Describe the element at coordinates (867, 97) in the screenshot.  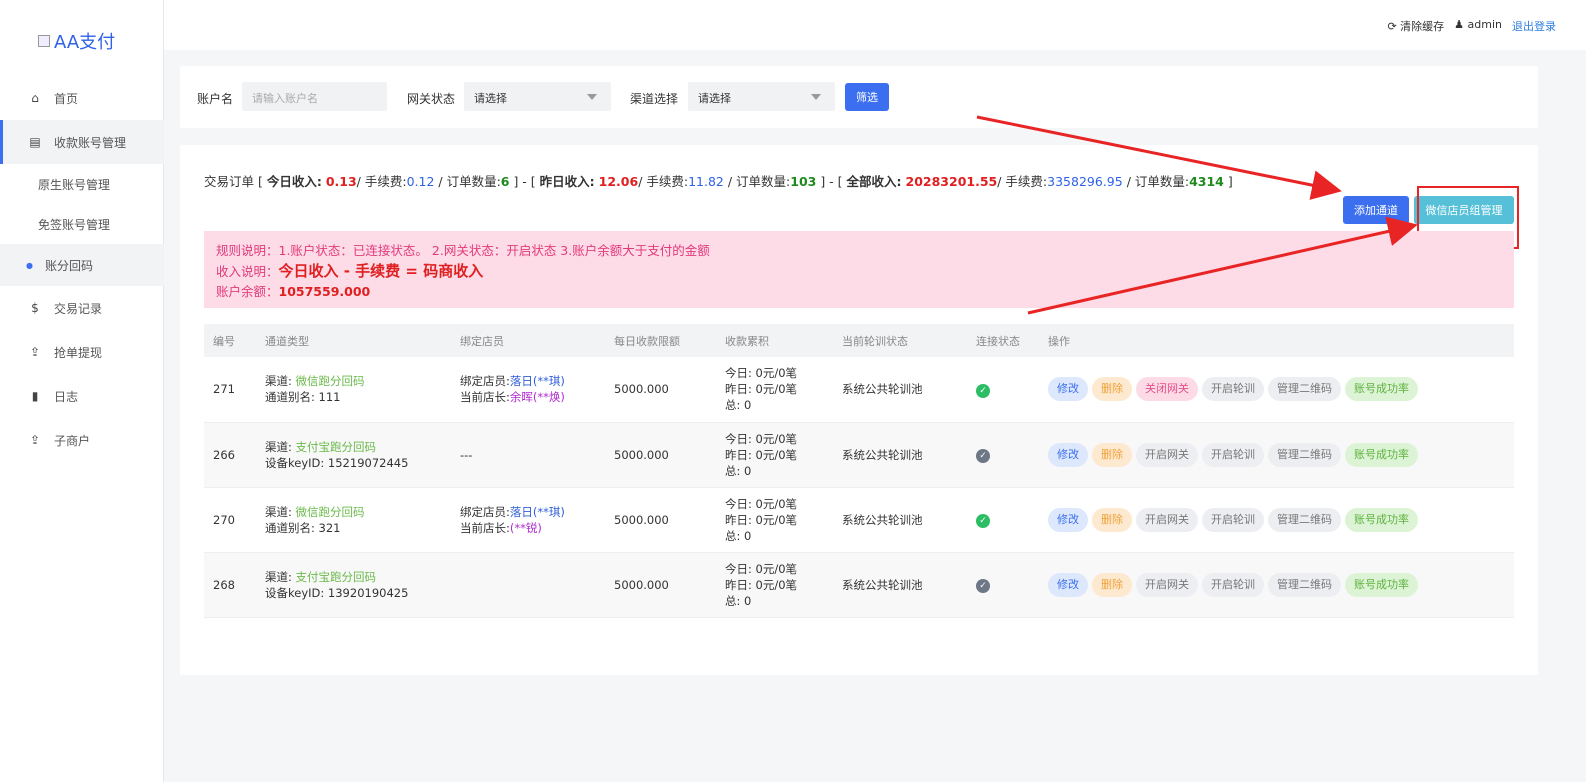
I see `filter-button: 筛选` at that location.